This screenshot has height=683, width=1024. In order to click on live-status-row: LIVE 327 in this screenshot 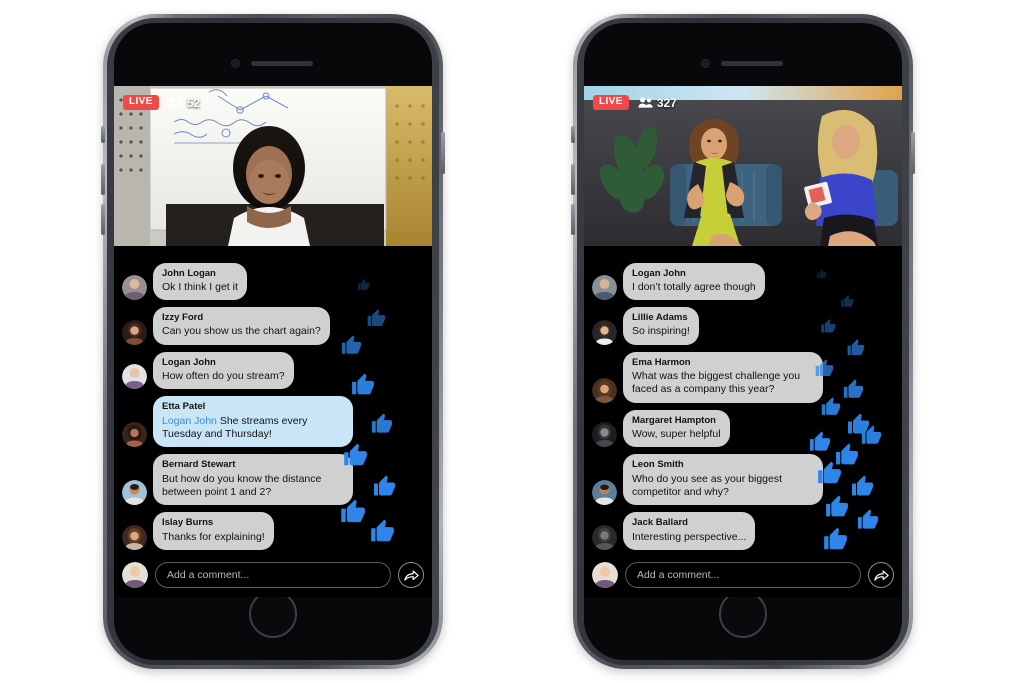, I will do `click(635, 102)`.